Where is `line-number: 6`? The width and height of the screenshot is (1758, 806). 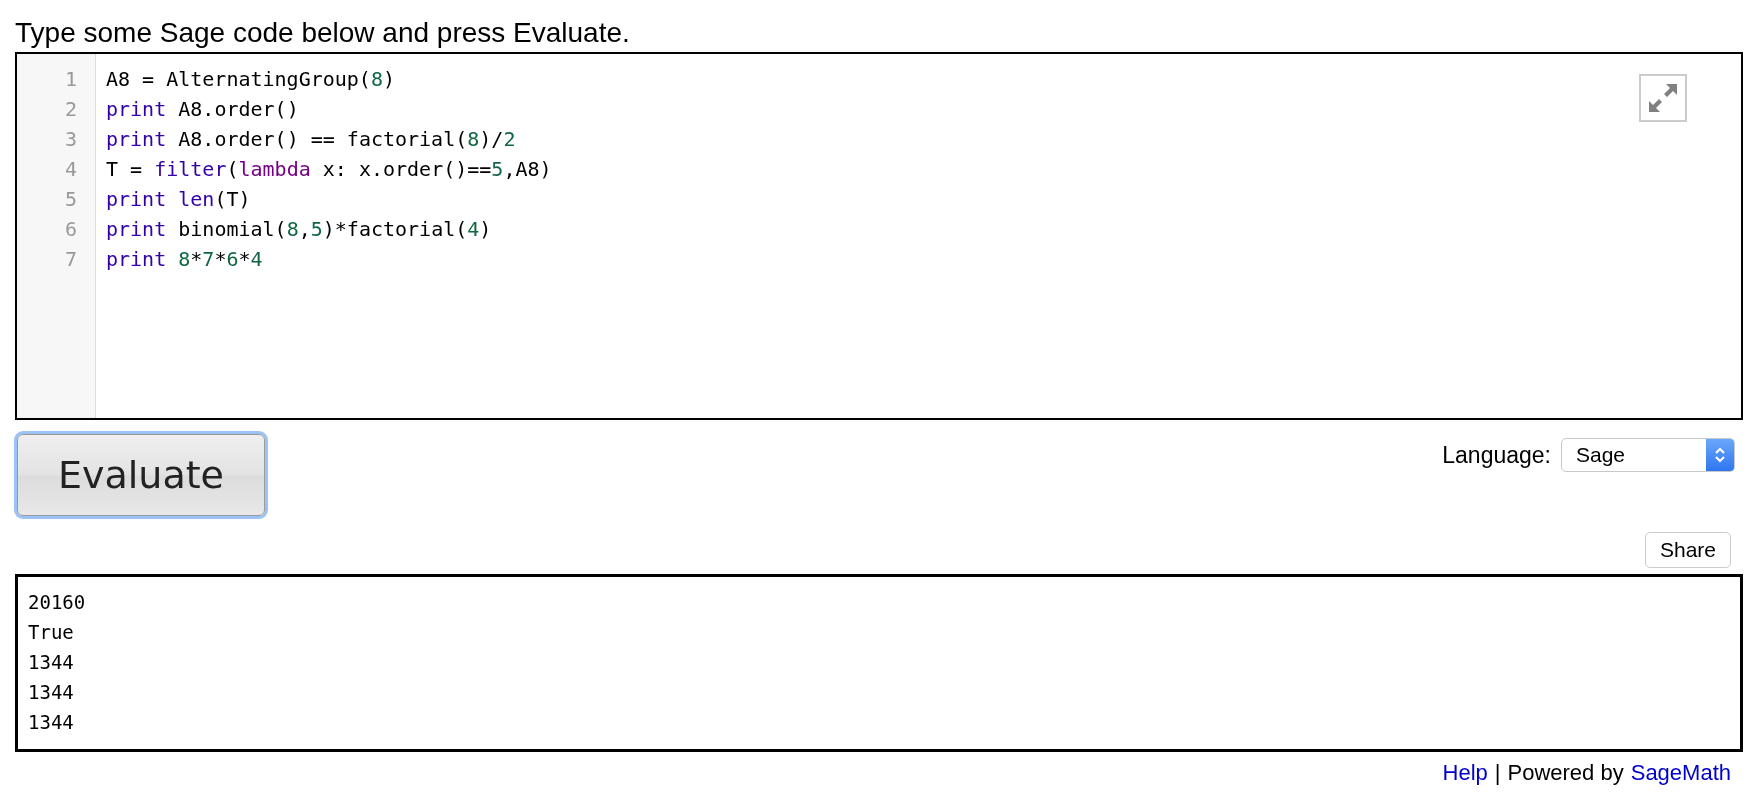
line-number: 6 is located at coordinates (70, 229).